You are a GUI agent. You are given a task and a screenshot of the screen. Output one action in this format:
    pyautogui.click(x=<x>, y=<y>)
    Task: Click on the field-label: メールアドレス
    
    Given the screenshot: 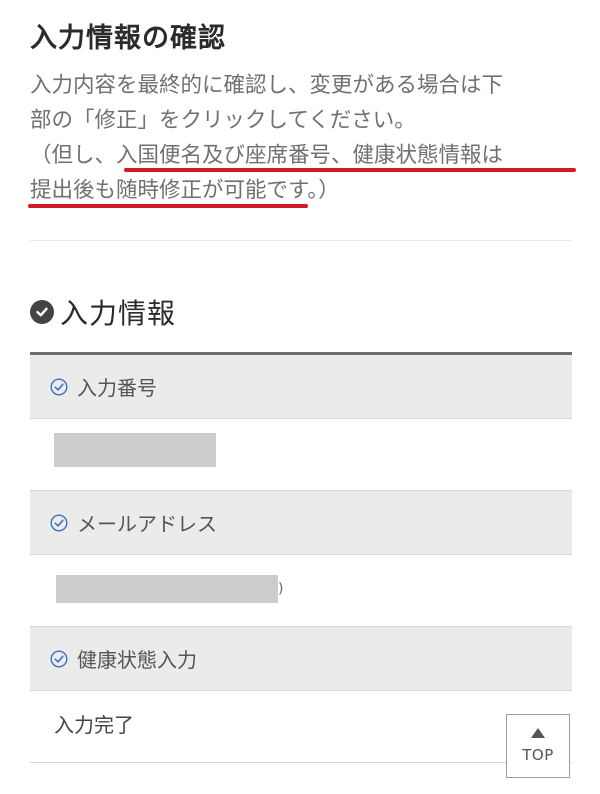 What is the action you would take?
    pyautogui.click(x=147, y=524)
    